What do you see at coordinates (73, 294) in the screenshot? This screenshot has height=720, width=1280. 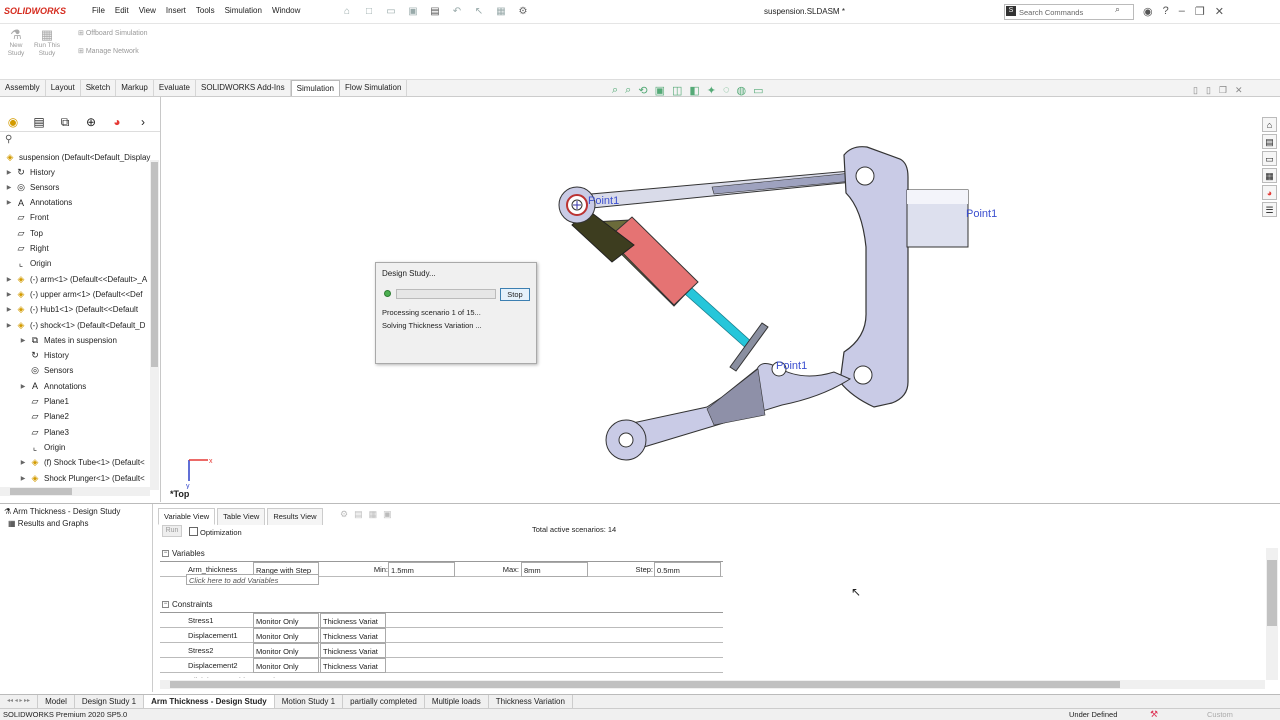 I see `tree-item: ▶ ◈ (-) upper arm<1> (Default<<Def` at bounding box center [73, 294].